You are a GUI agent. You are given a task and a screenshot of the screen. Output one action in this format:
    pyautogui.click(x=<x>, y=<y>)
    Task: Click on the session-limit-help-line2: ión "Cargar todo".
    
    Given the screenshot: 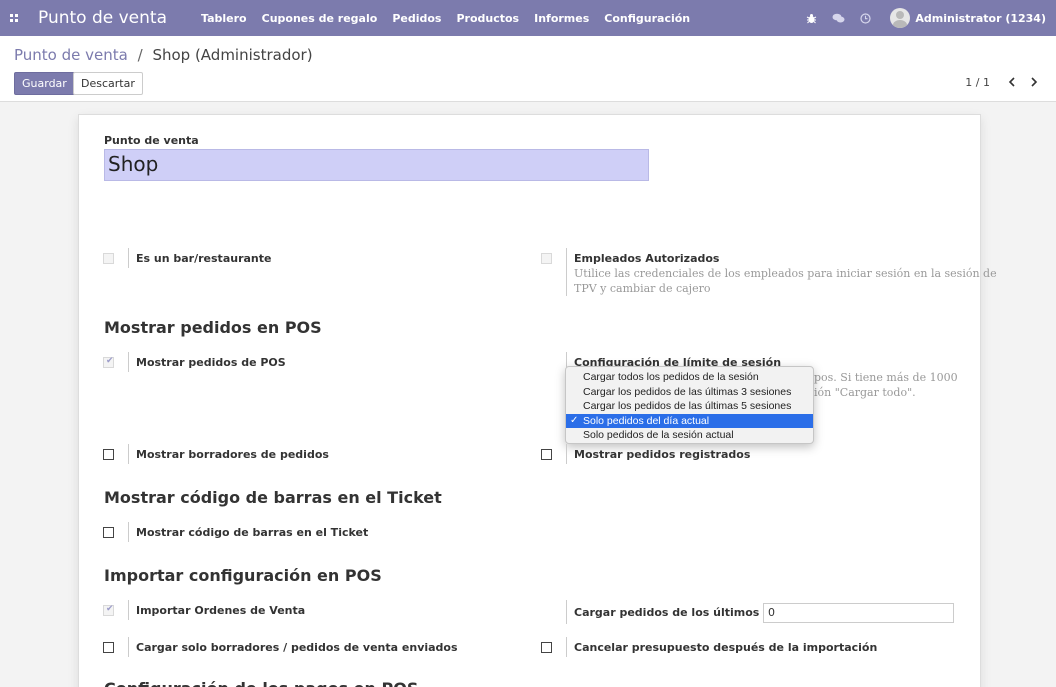 What is the action you would take?
    pyautogui.click(x=865, y=392)
    